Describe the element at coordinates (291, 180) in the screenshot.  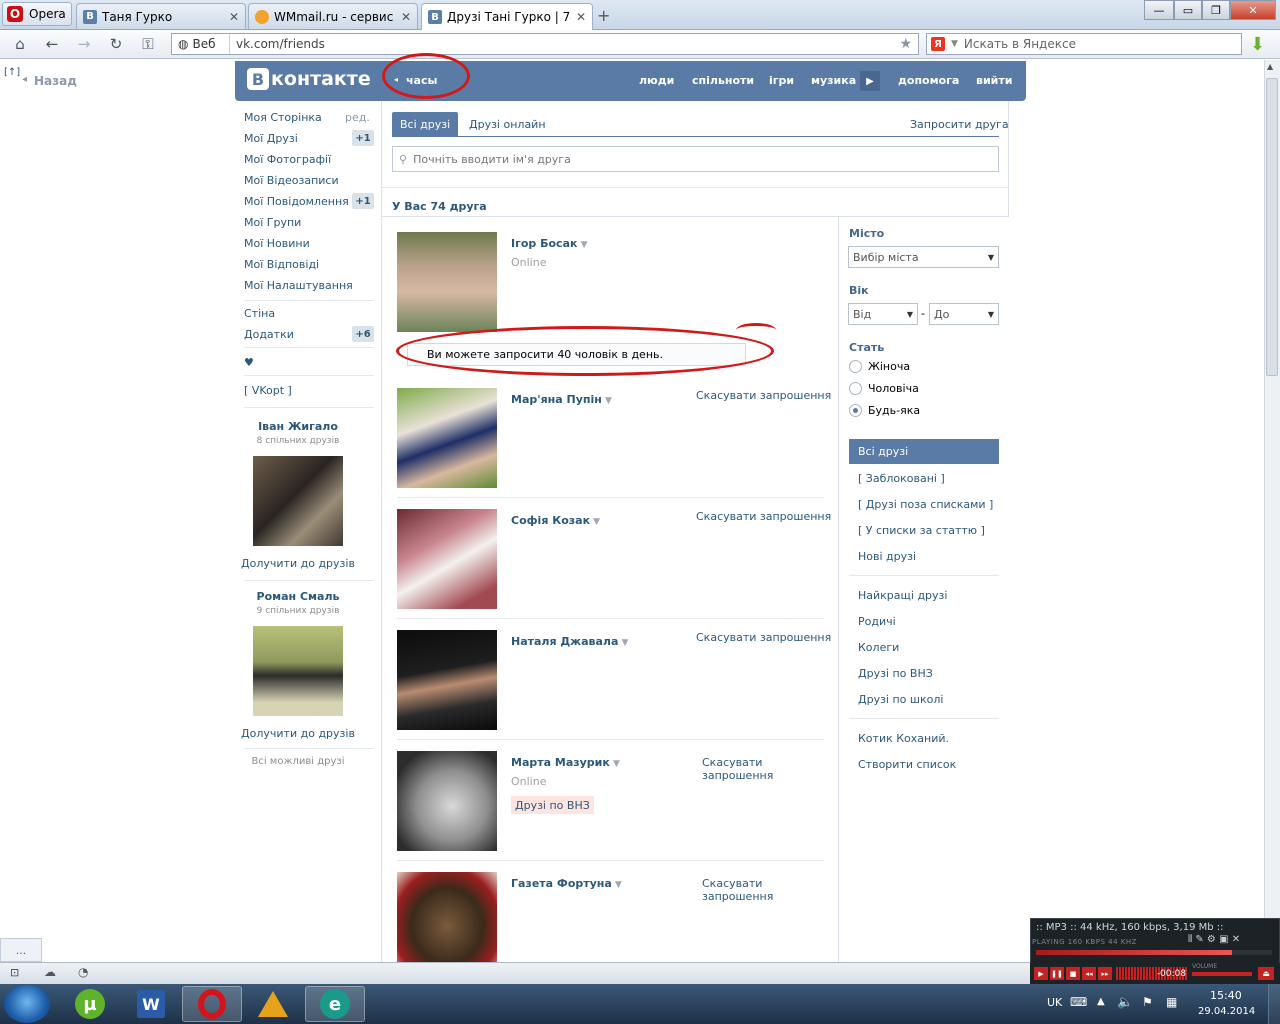
I see `menu-my-videos: Мої Відеозаписи` at that location.